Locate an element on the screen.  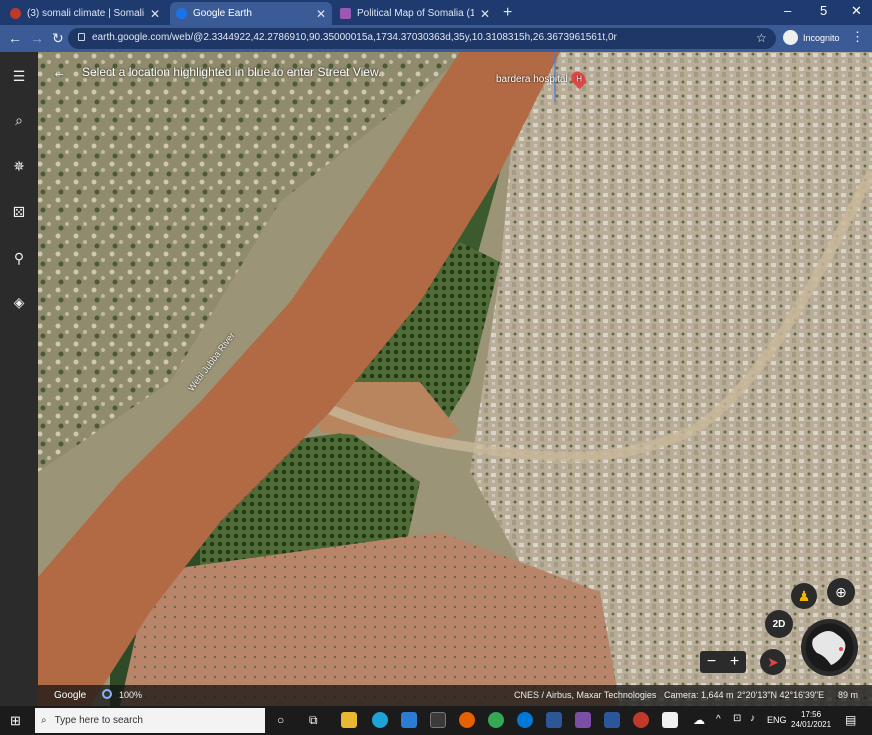
chevron-up-icon: ^ is located at coordinates (718, 719).